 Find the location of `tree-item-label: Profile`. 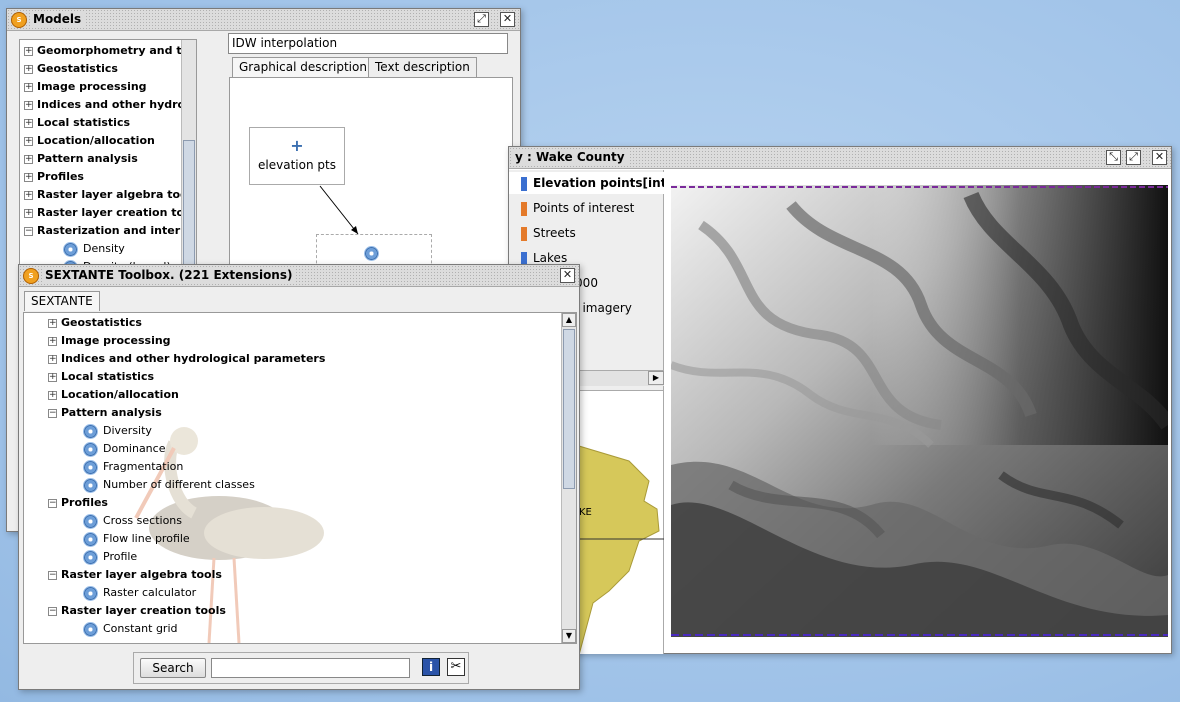

tree-item-label: Profile is located at coordinates (120, 556).